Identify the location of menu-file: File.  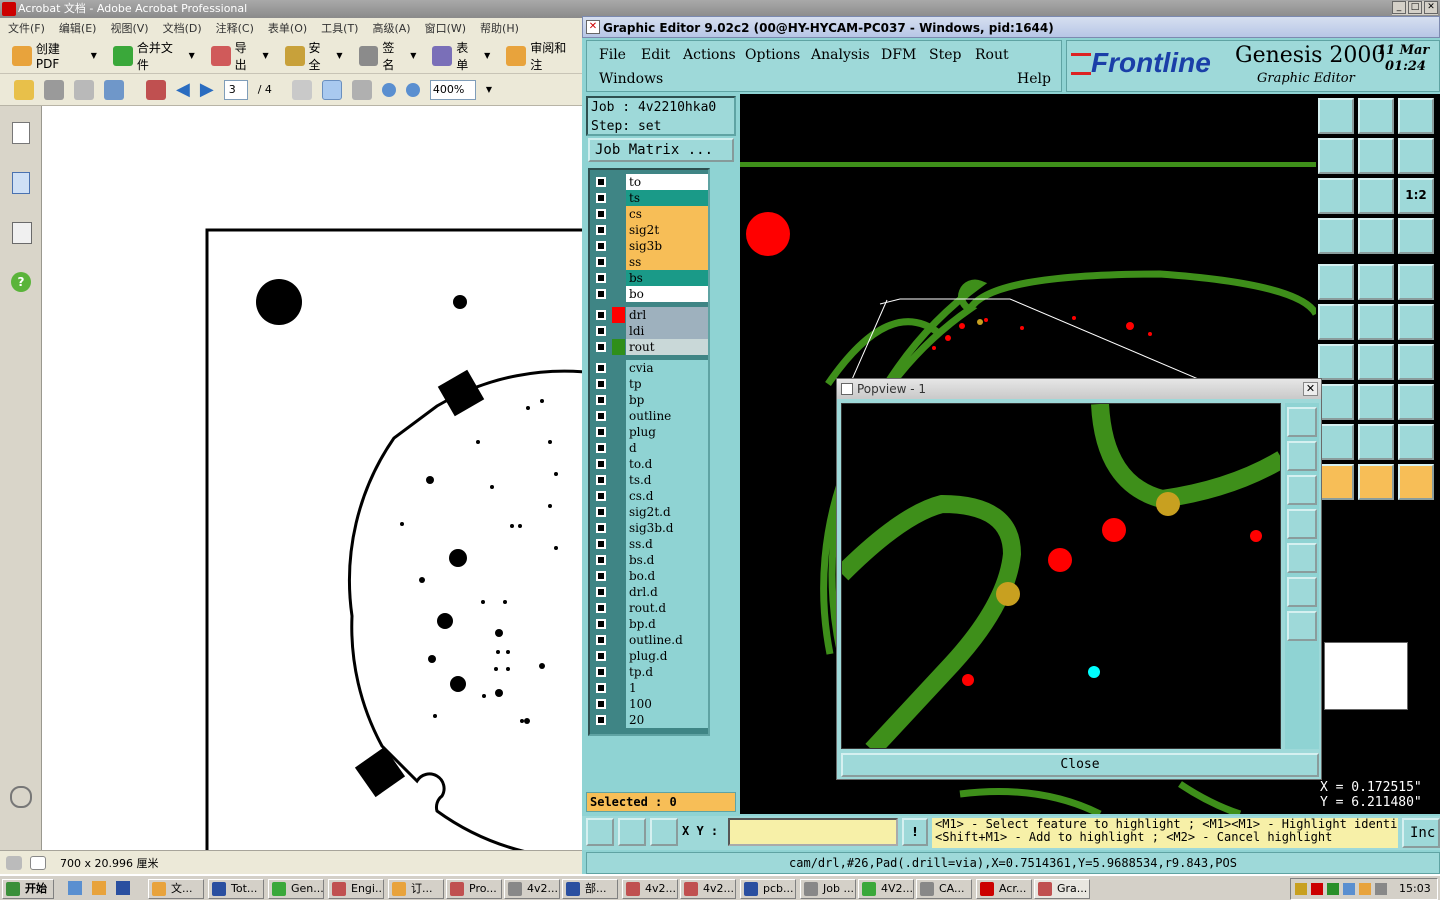
(612, 55).